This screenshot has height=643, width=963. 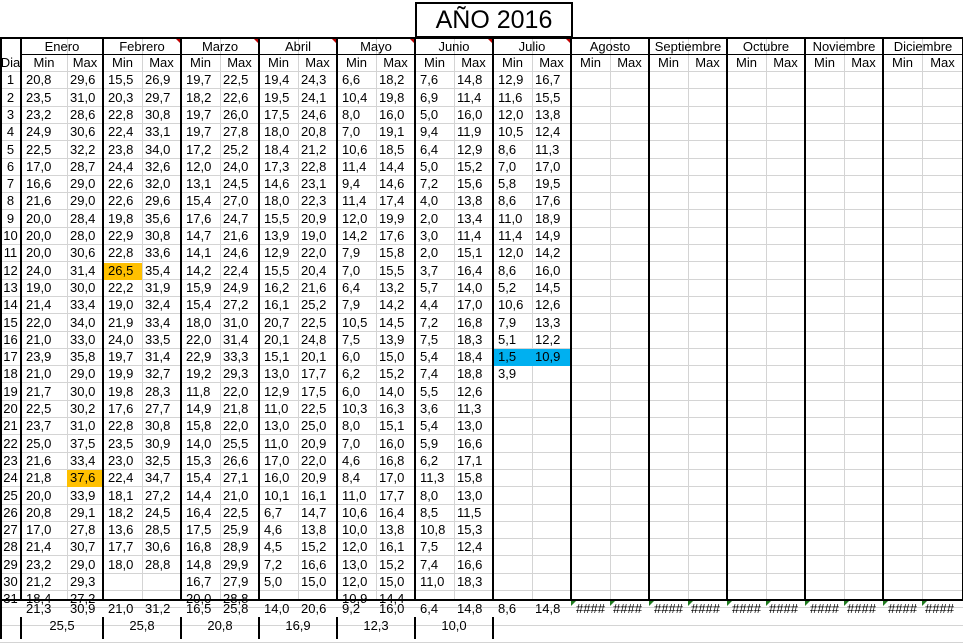 I want to click on cell-max: 20,1, so click(x=317, y=357).